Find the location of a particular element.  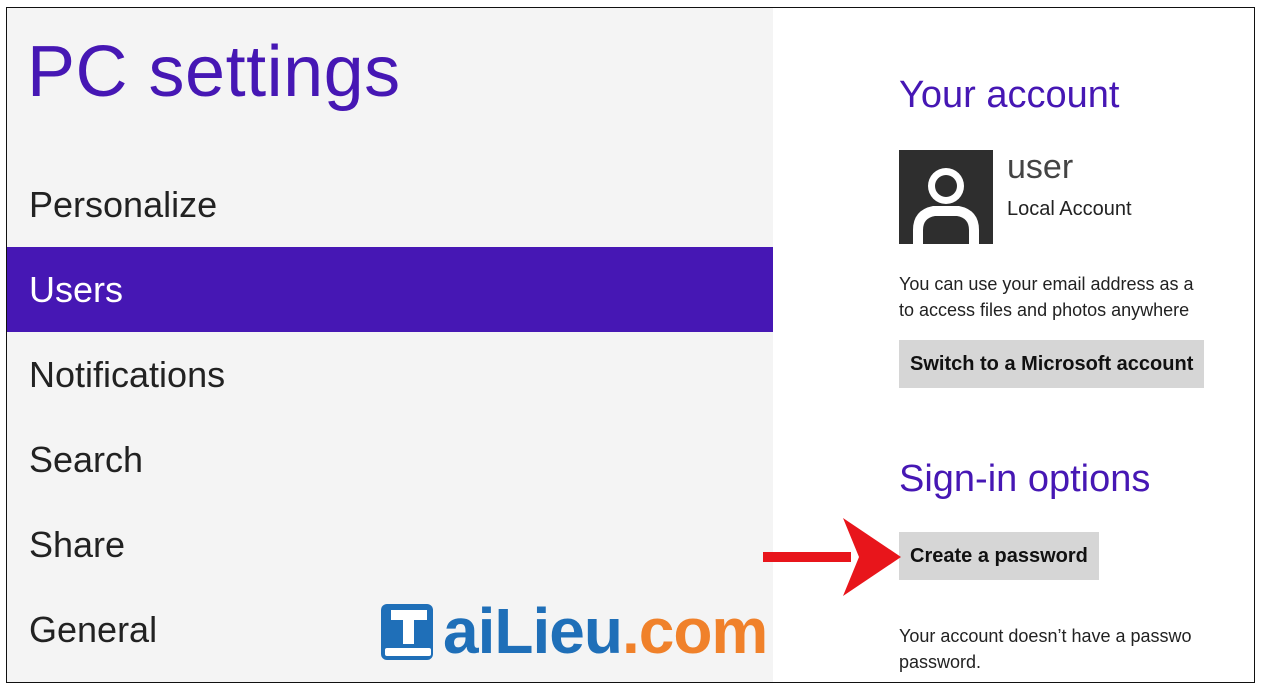

your-account-heading: Your account is located at coordinates (1009, 95).